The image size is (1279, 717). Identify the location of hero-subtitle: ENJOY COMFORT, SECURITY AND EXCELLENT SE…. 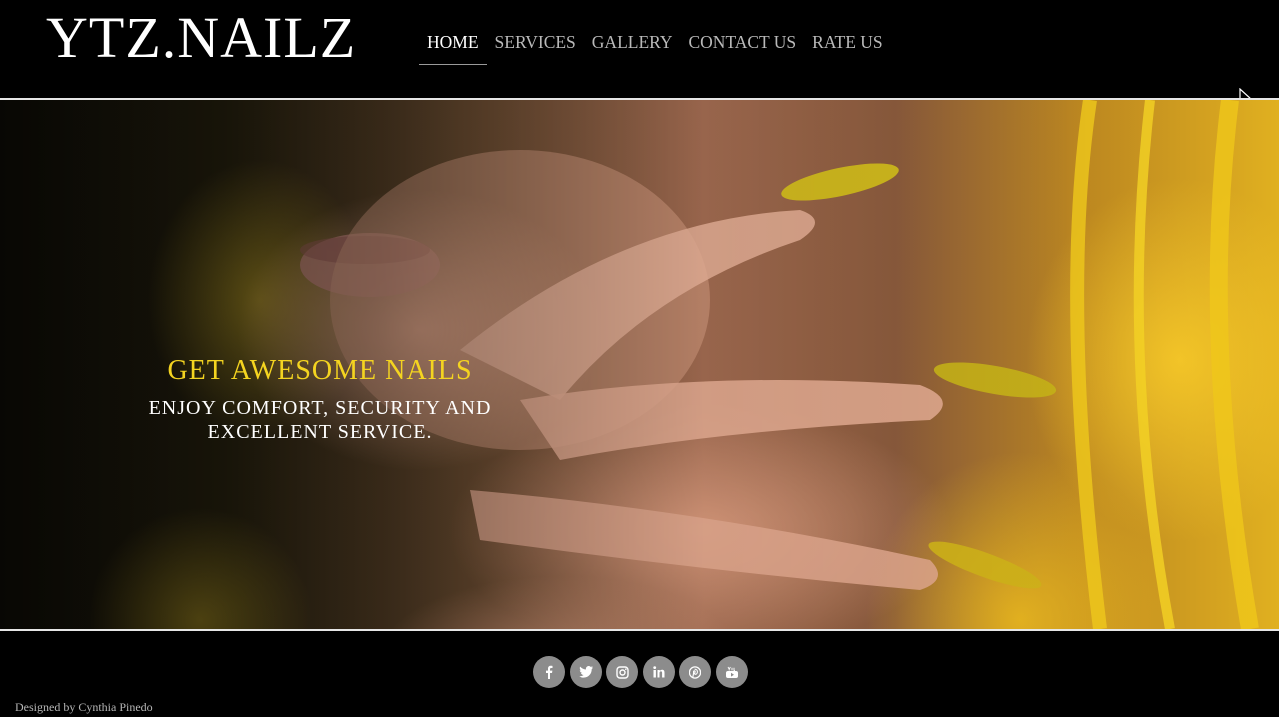
(320, 420).